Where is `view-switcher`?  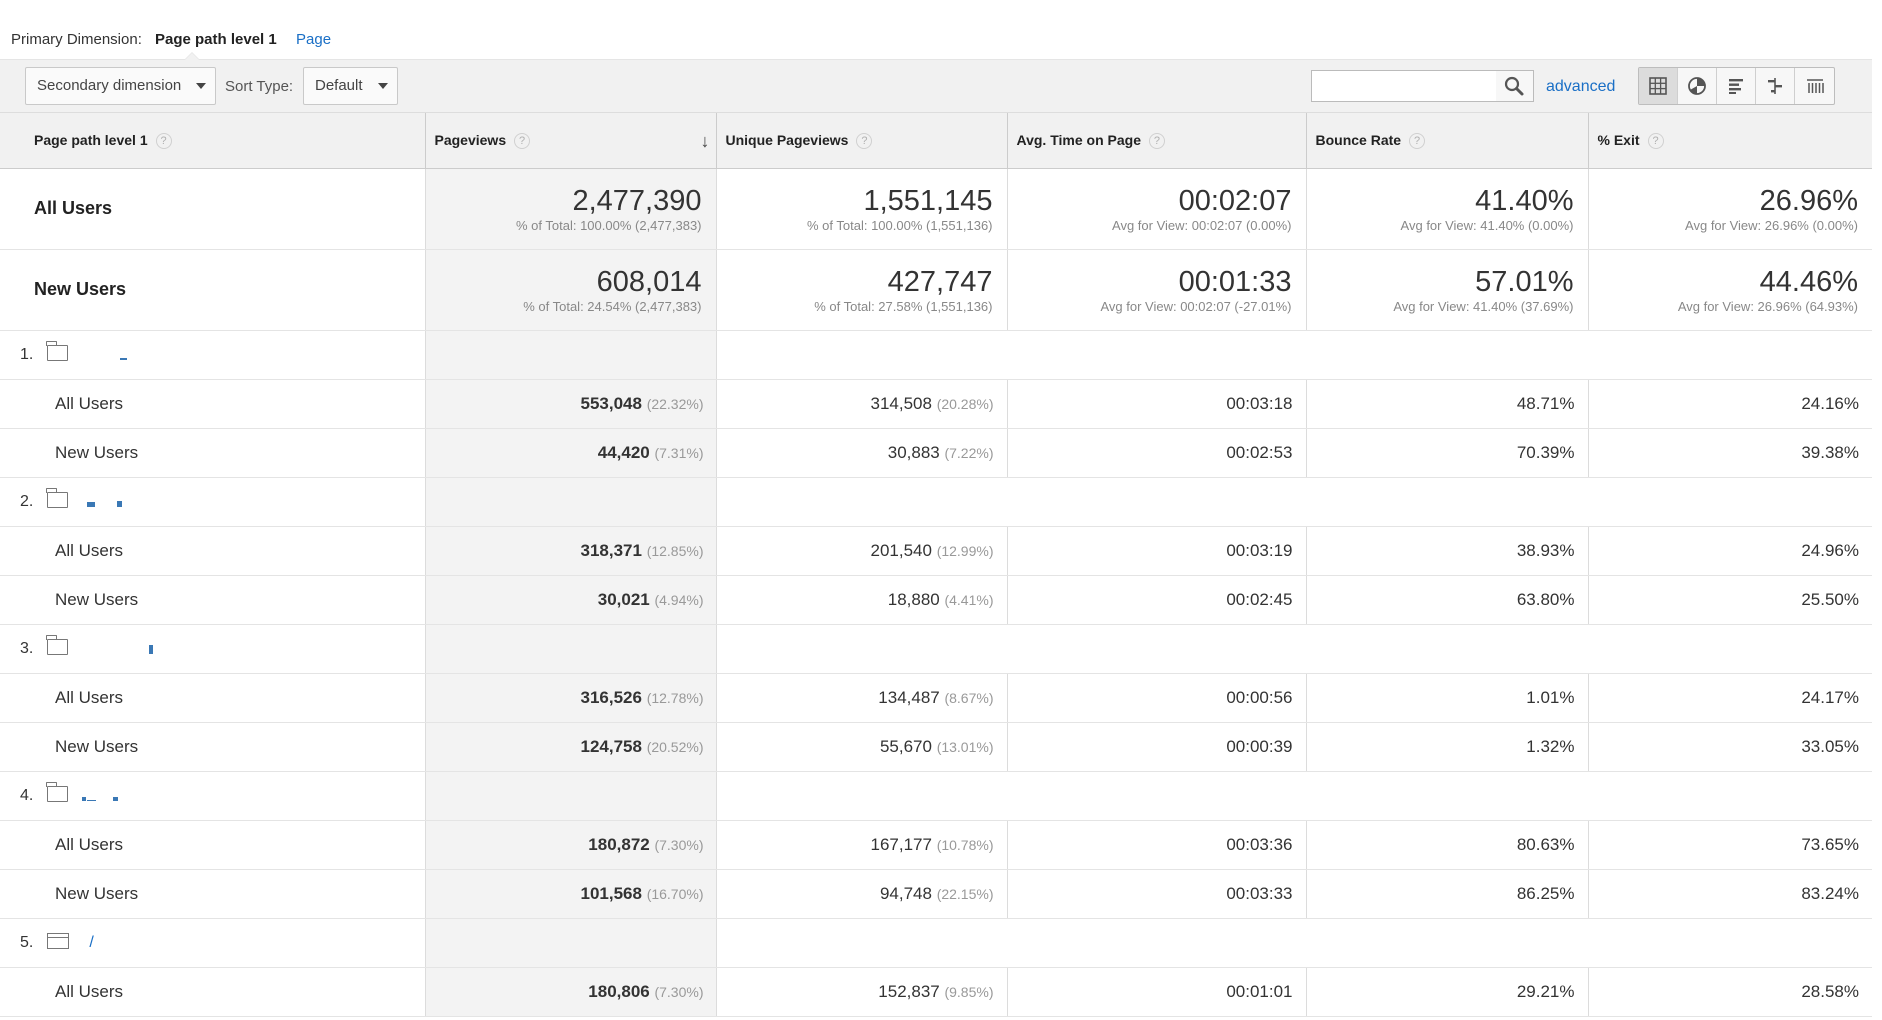
view-switcher is located at coordinates (1736, 86).